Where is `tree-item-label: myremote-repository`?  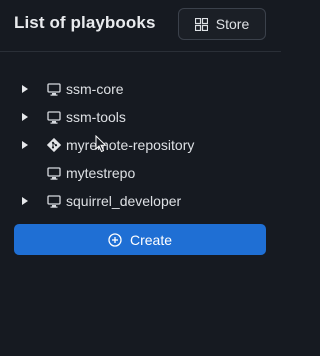
tree-item-label: myremote-repository is located at coordinates (130, 145).